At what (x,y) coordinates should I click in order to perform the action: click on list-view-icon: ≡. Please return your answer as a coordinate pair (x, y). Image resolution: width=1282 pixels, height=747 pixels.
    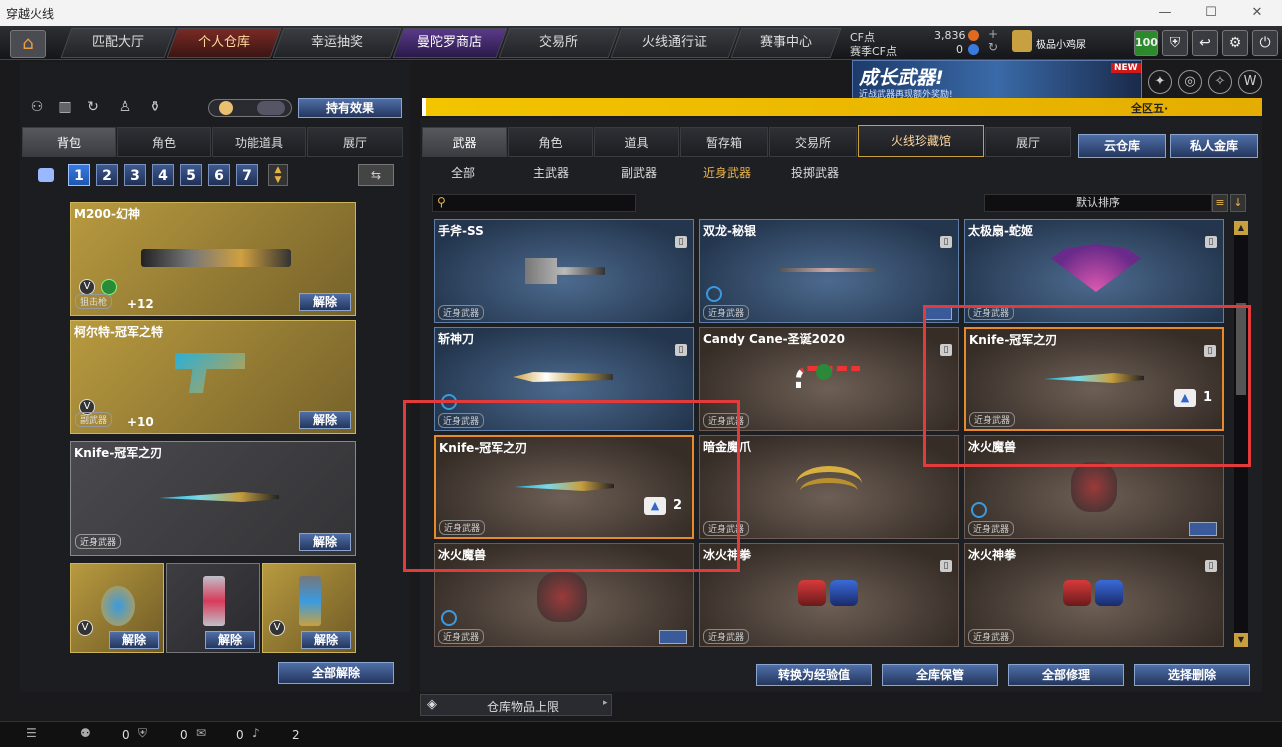
    Looking at the image, I should click on (1220, 203).